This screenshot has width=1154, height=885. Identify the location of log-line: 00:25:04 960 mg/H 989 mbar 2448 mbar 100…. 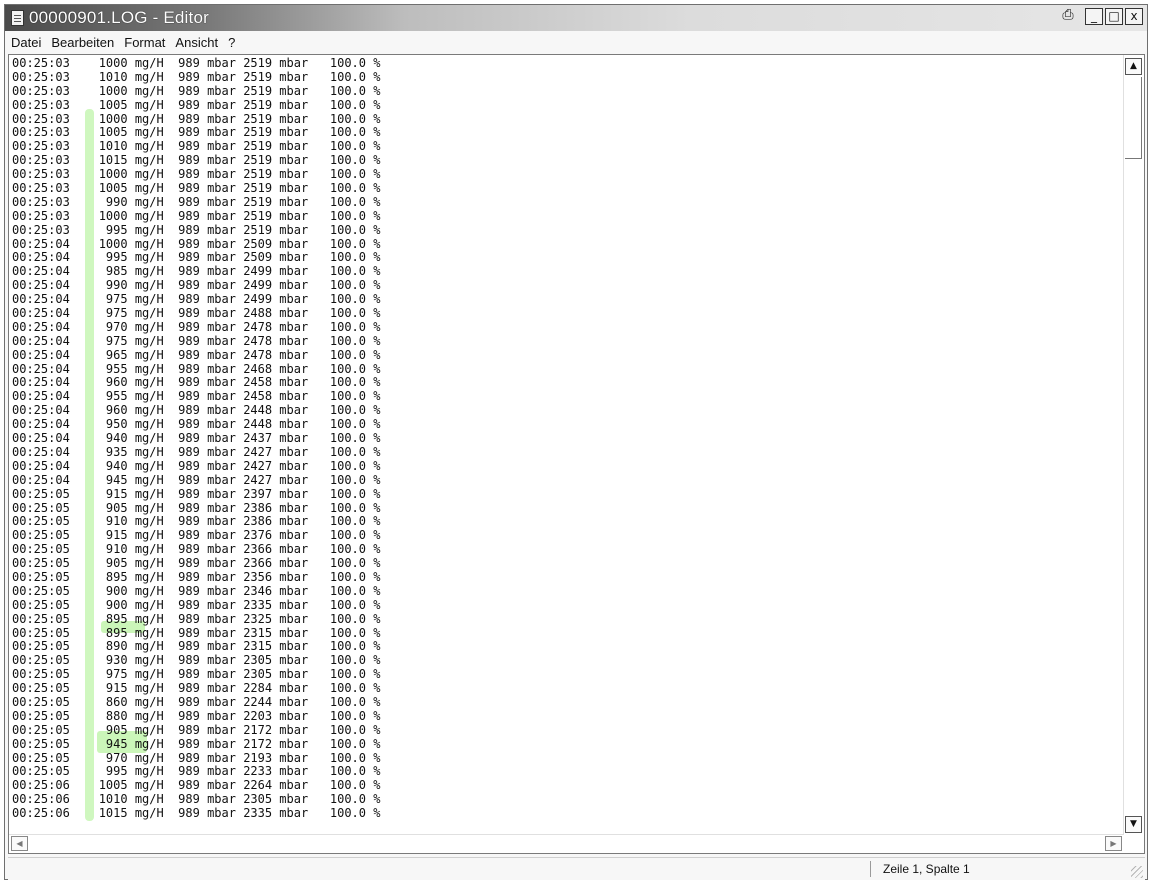
(196, 410).